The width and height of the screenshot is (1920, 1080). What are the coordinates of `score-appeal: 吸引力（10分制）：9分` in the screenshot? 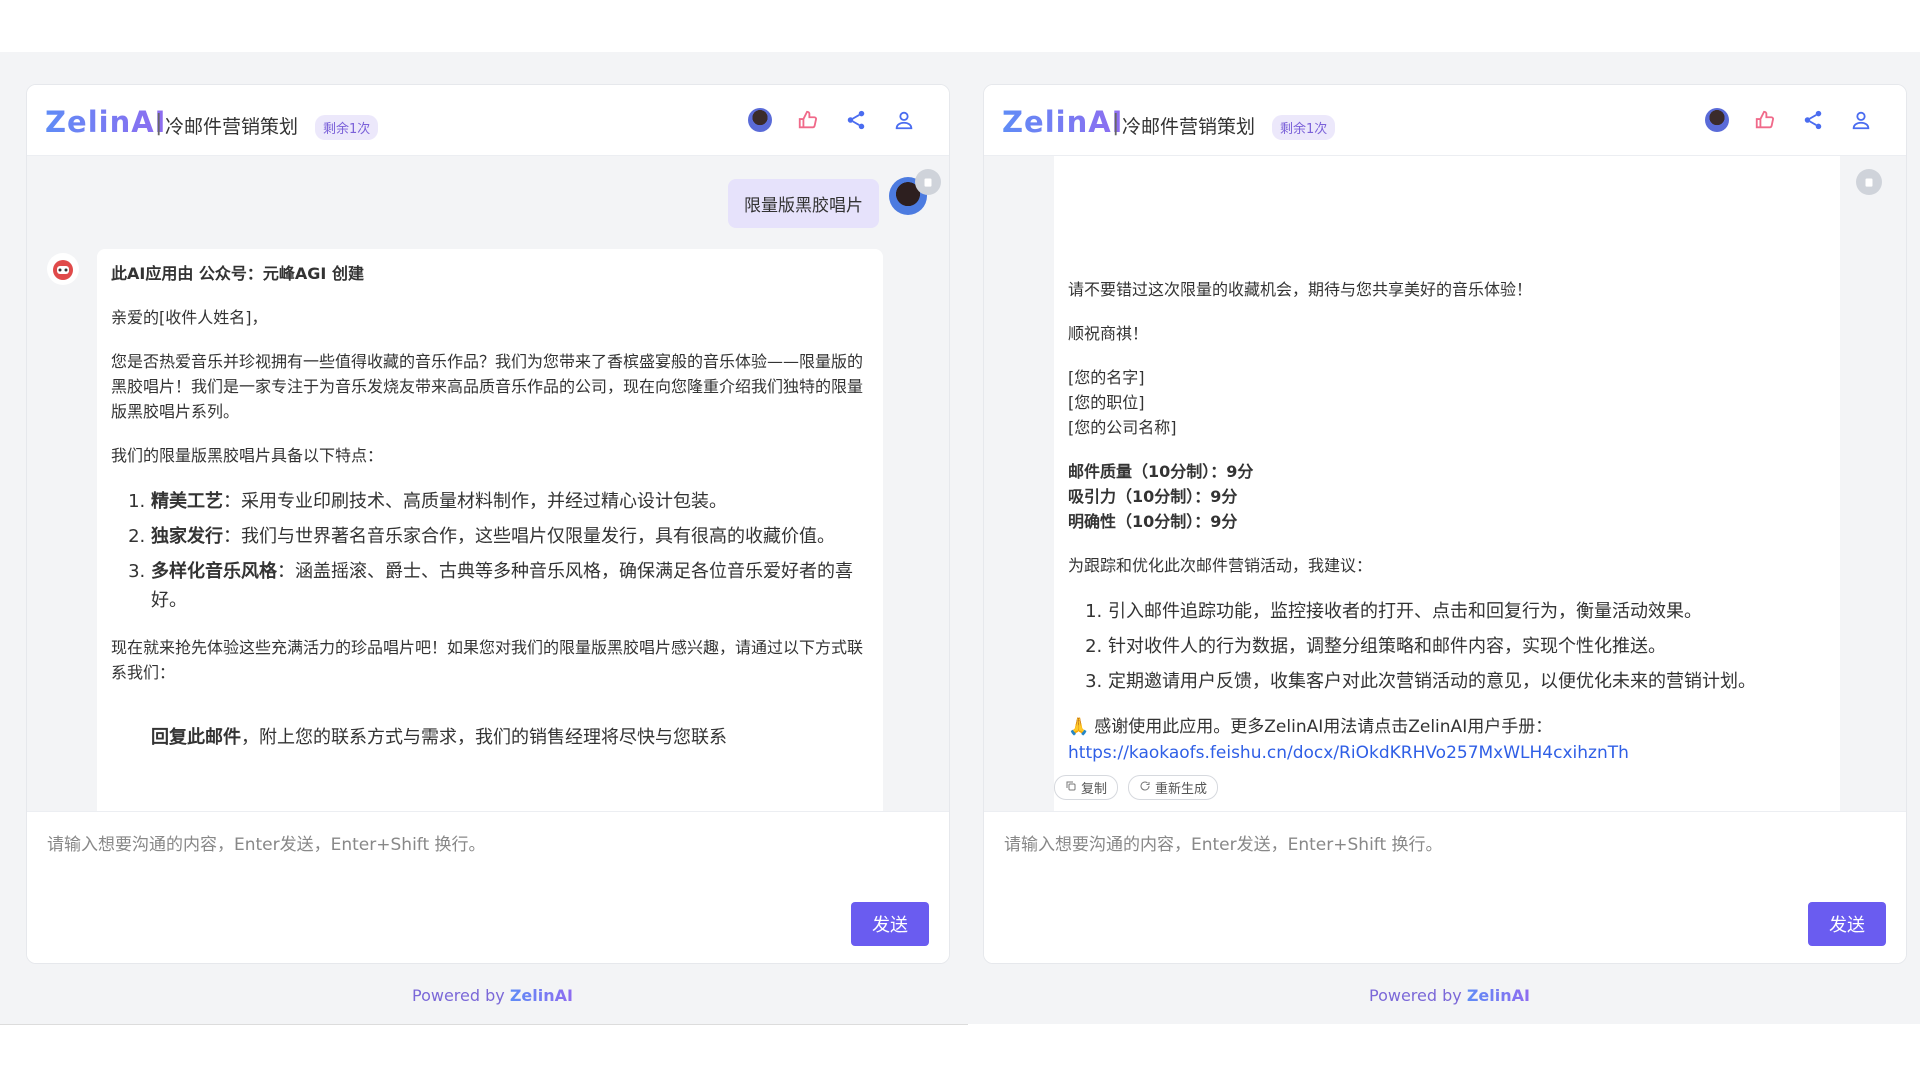 It's located at (1153, 496).